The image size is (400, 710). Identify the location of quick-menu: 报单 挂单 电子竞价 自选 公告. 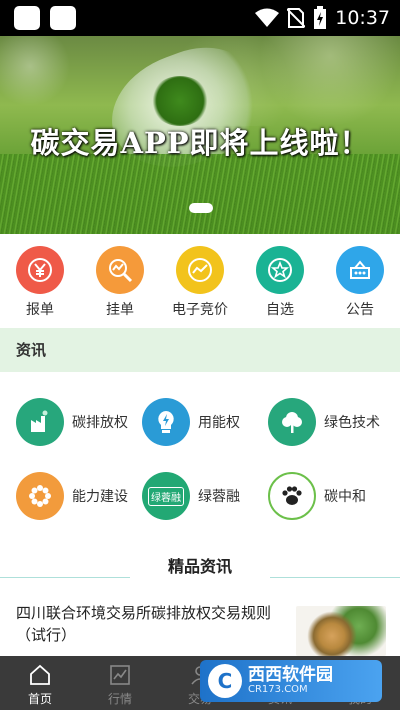
(200, 281).